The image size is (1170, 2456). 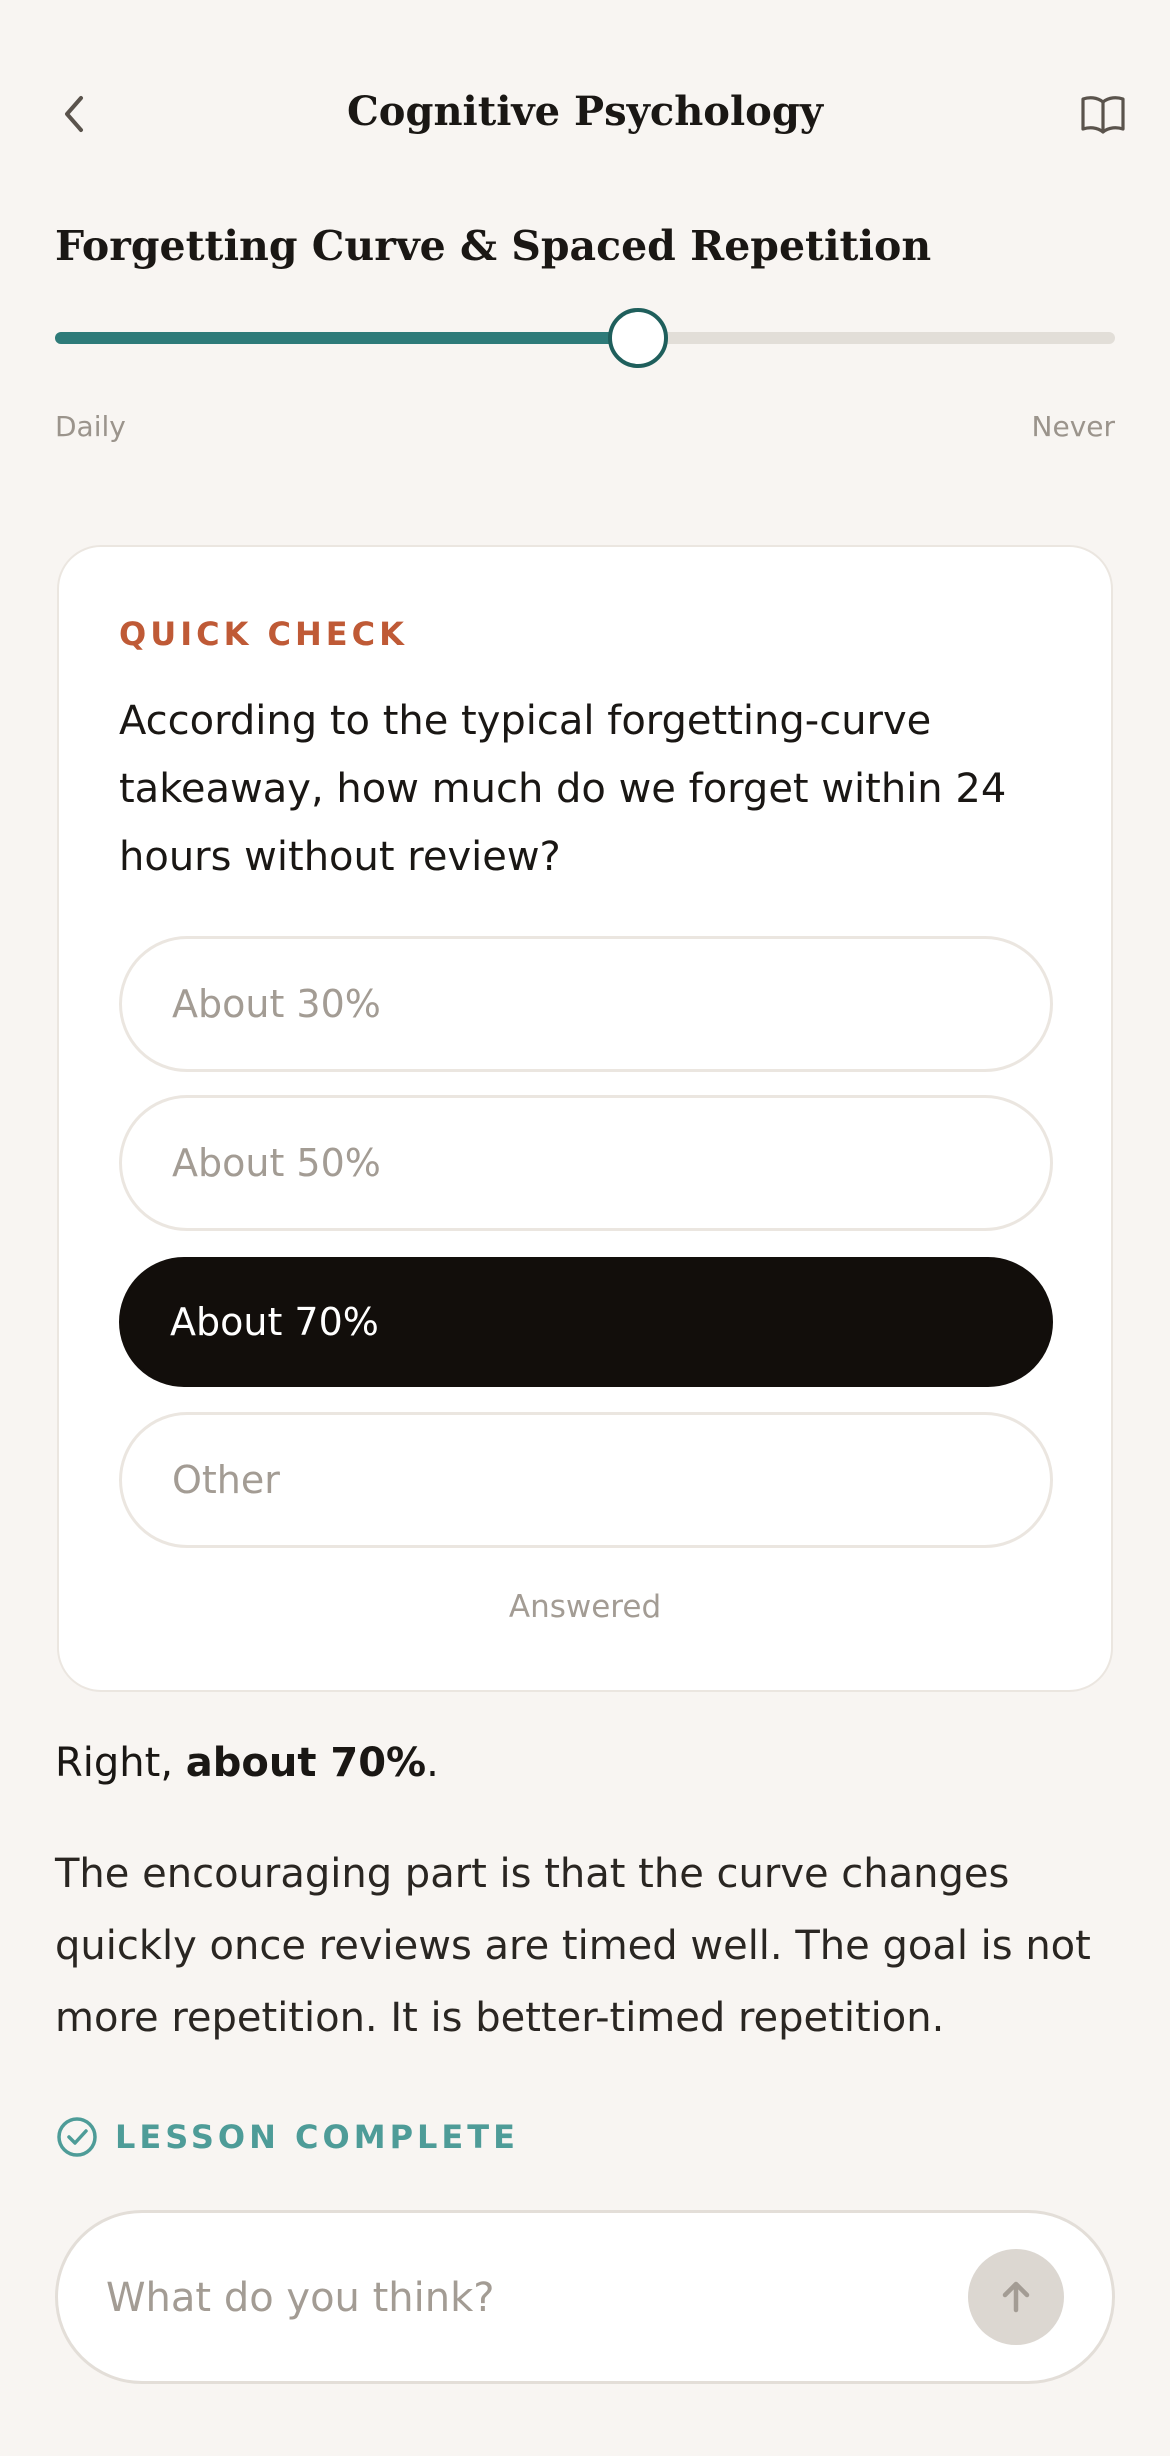 I want to click on message-composer, so click(x=585, y=2297).